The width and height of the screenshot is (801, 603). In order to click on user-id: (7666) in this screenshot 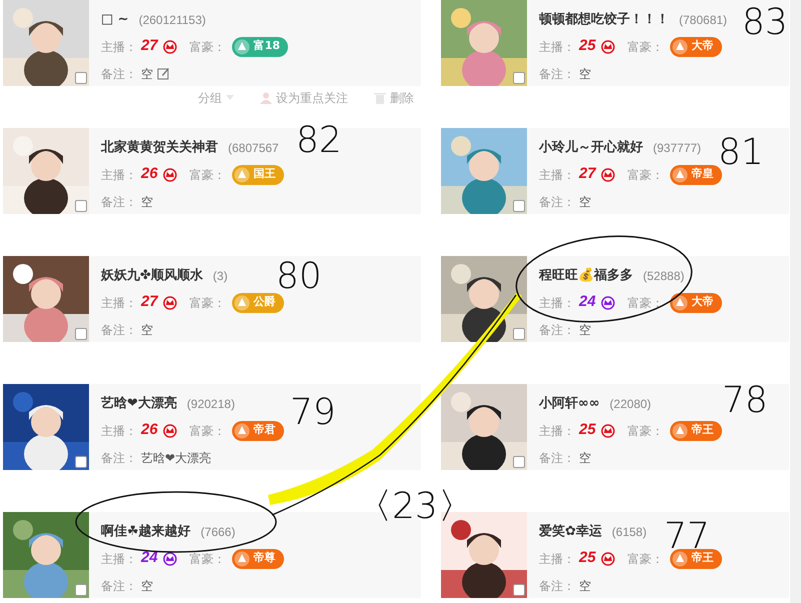, I will do `click(218, 532)`.